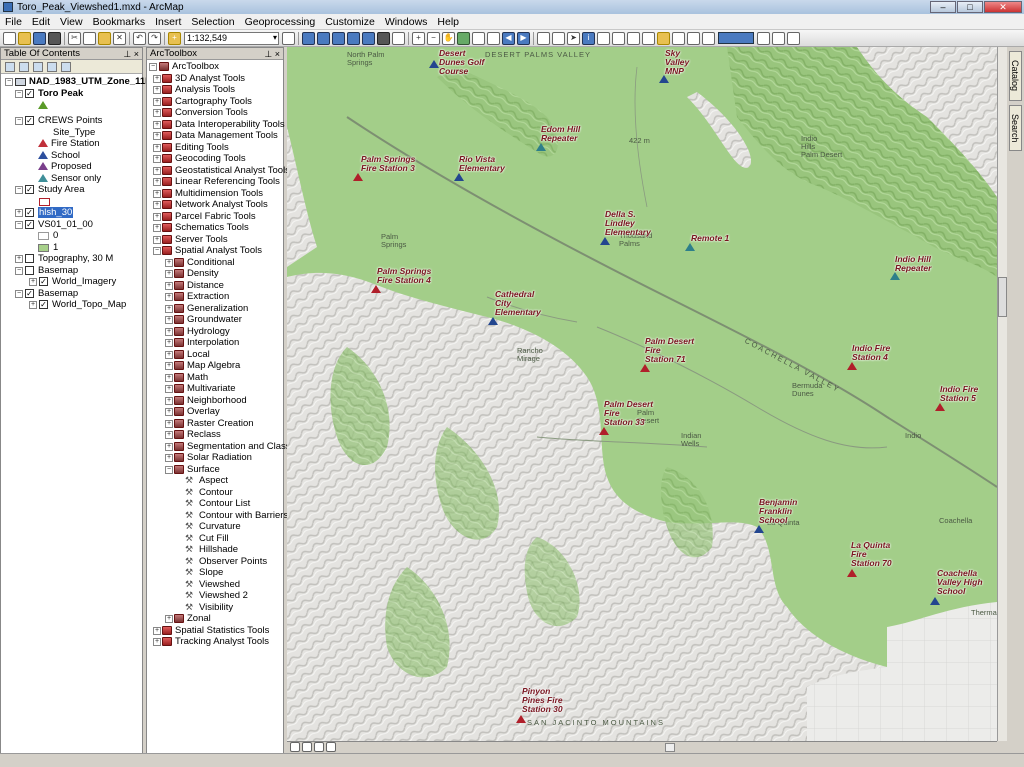 Image resolution: width=1024 pixels, height=767 pixels. I want to click on toolset-groundwater: + Groundwater, so click(215, 320).